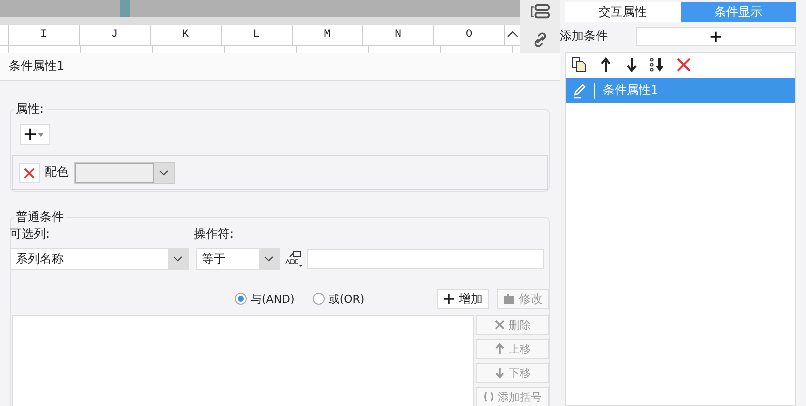  What do you see at coordinates (398, 35) in the screenshot?
I see `column-header: N` at bounding box center [398, 35].